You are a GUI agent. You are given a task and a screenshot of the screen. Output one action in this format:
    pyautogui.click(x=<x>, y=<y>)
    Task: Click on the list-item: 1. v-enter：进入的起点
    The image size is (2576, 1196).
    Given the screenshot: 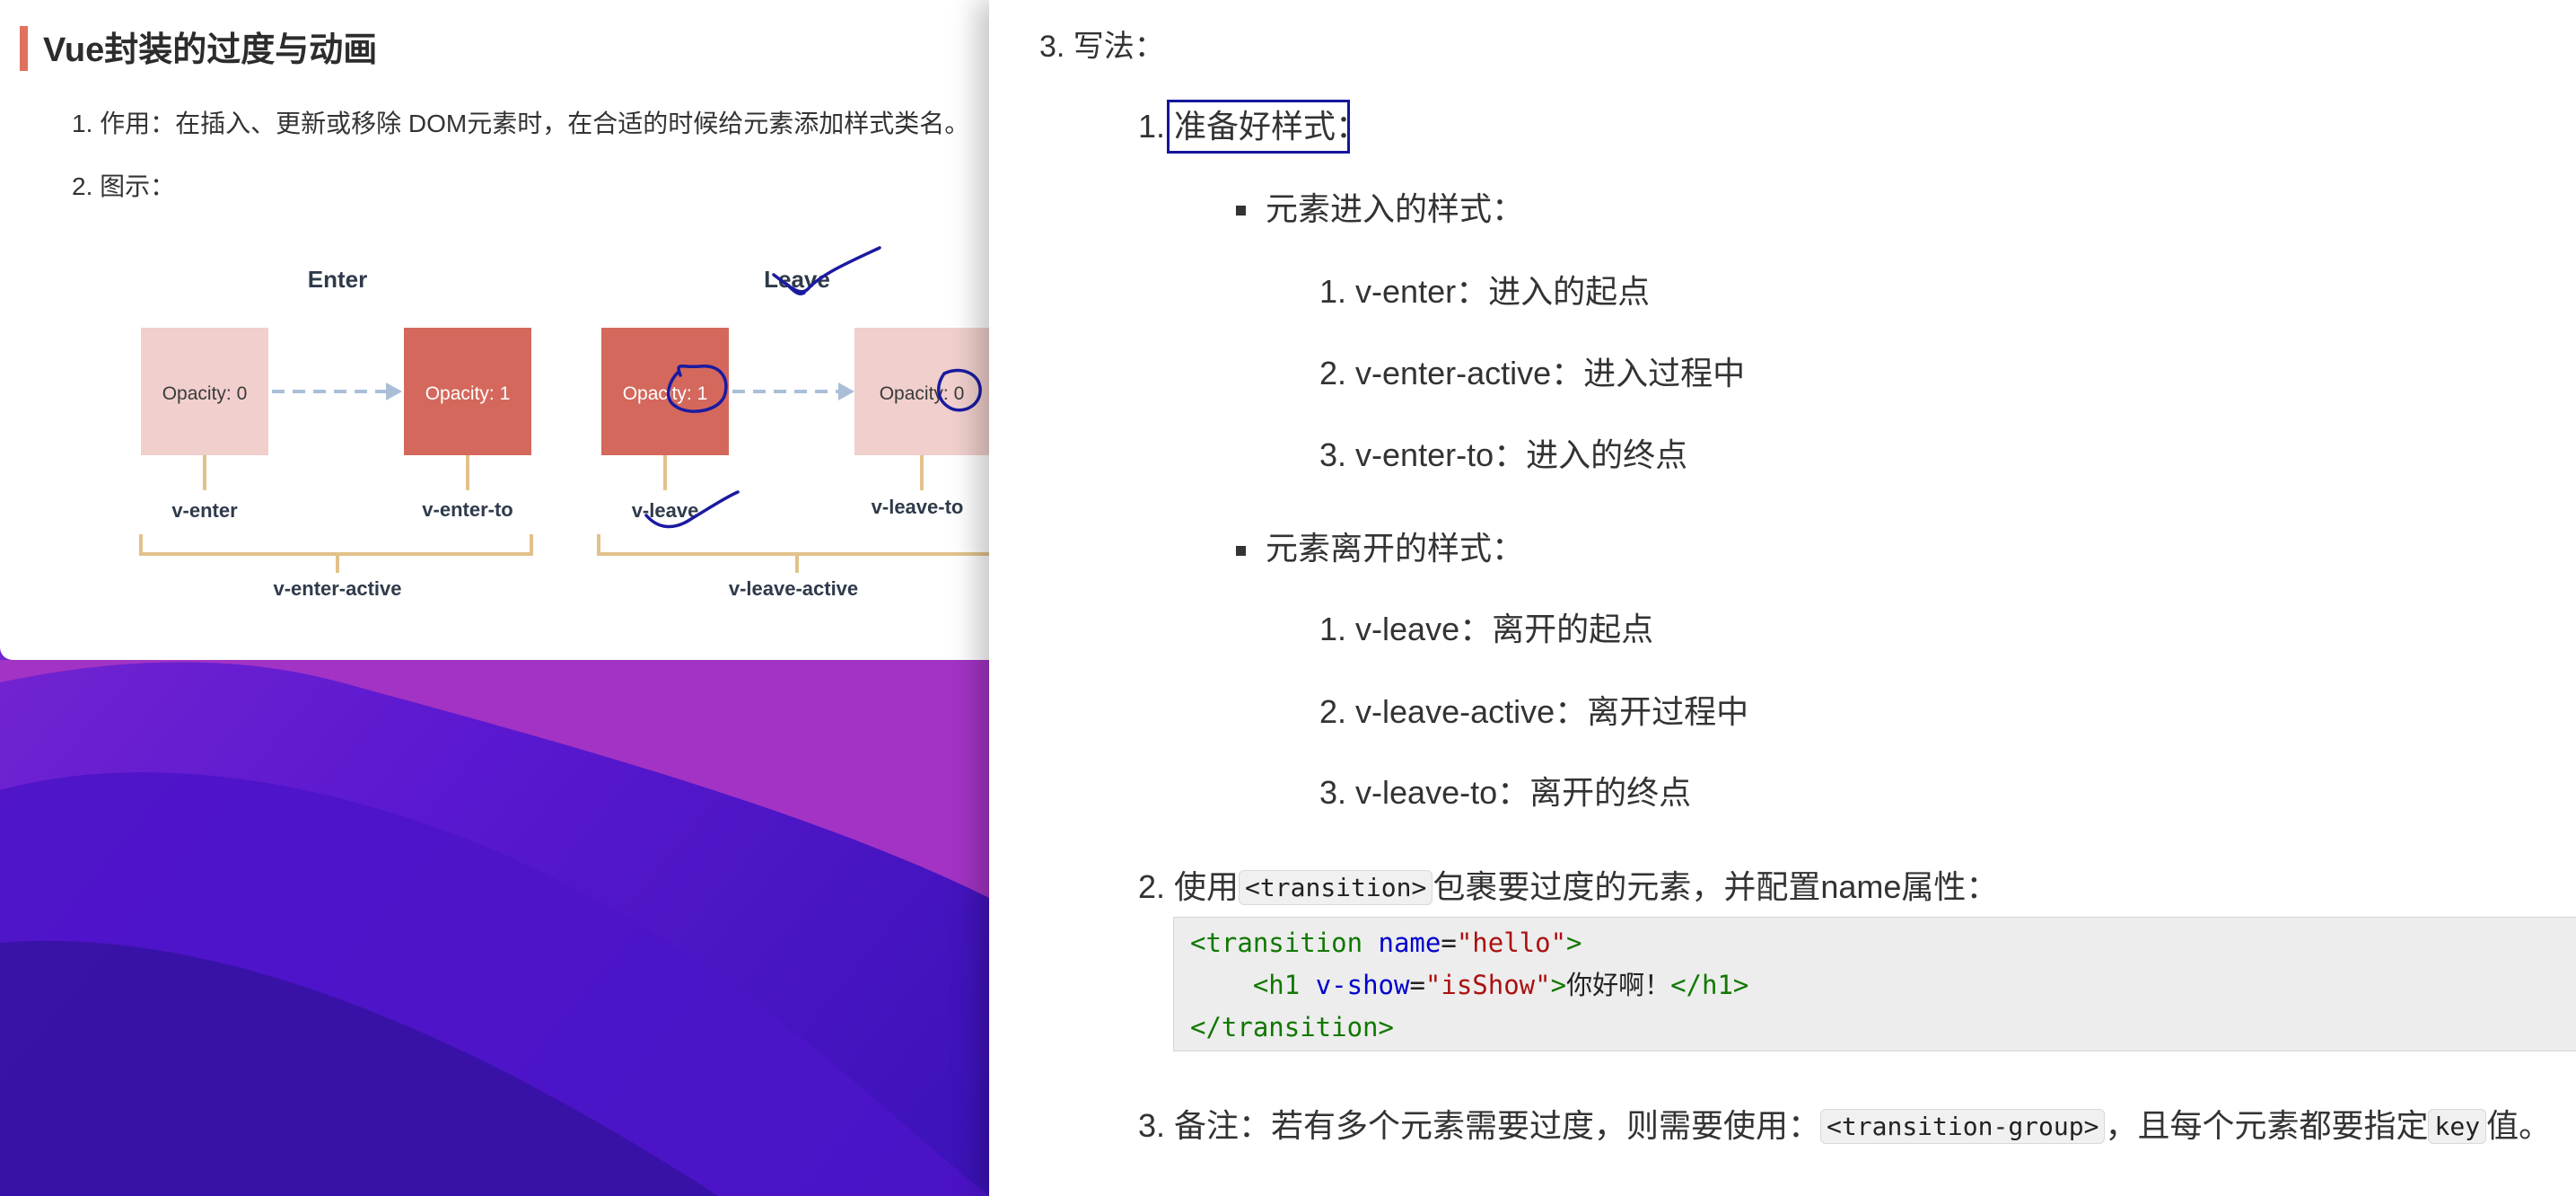 What is the action you would take?
    pyautogui.click(x=1484, y=292)
    